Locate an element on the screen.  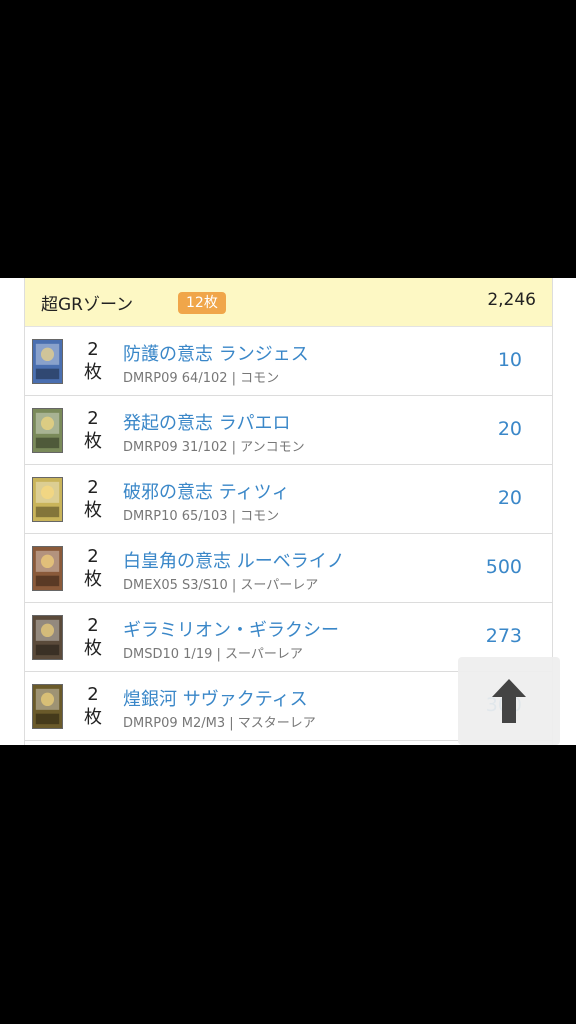
card-row: 2 枚破邪の意志 ティツィ DMRP10 65/103 | コモン 20 is located at coordinates (288, 499).